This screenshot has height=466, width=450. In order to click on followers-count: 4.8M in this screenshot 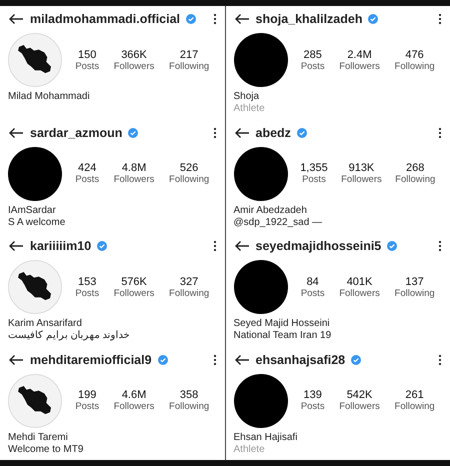, I will do `click(134, 168)`.